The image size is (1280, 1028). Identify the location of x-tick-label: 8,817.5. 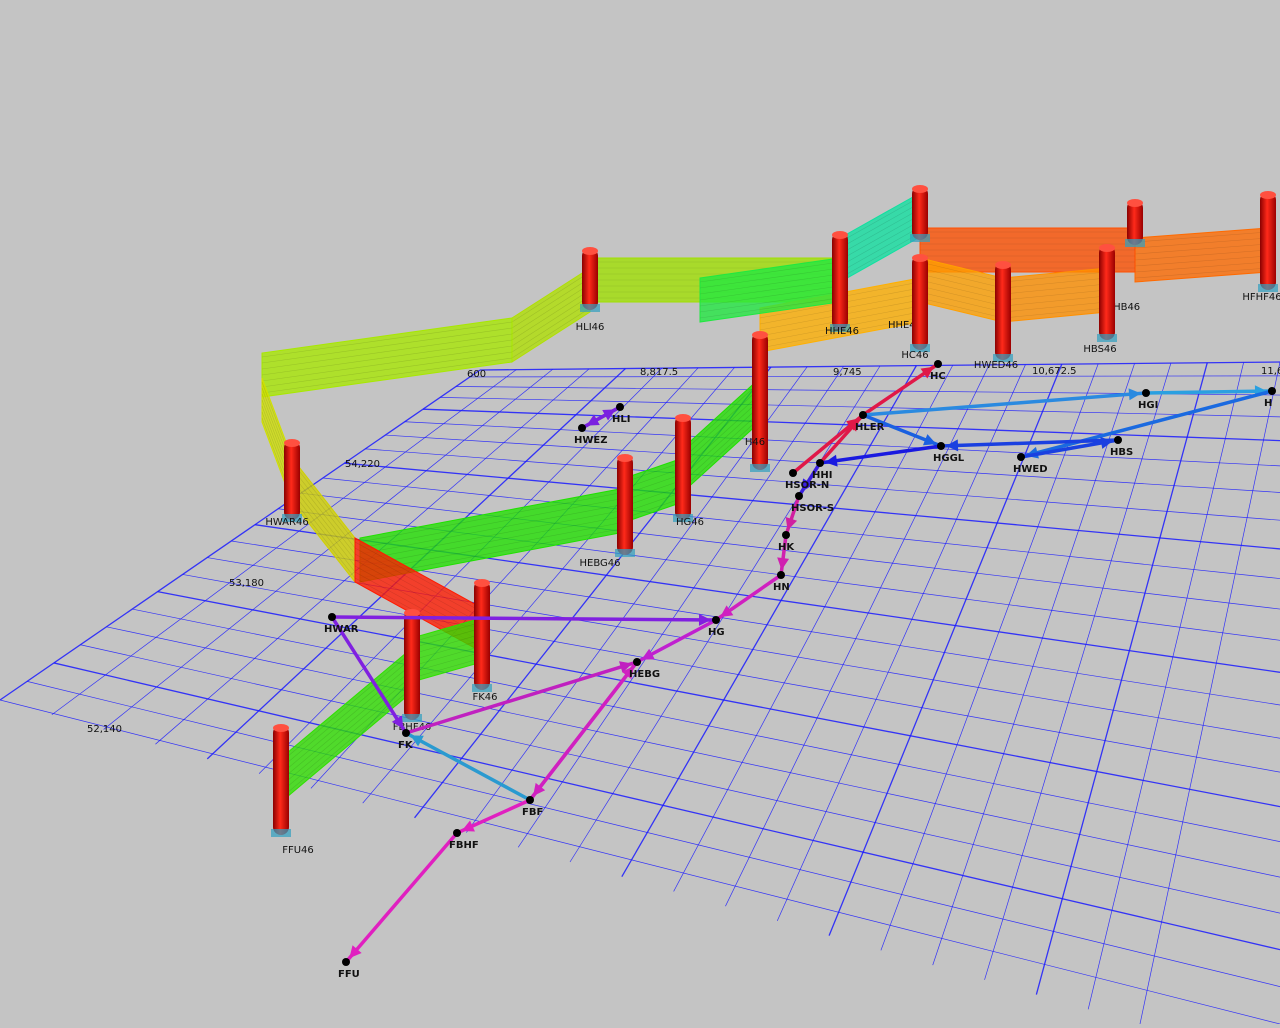
(659, 372).